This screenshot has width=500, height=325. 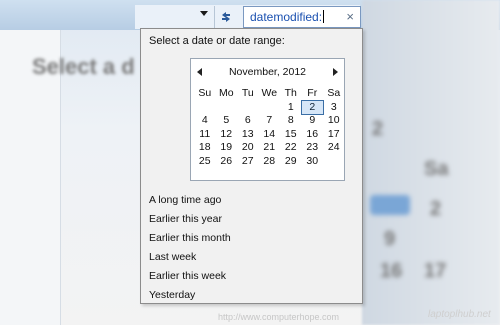 What do you see at coordinates (190, 238) in the screenshot?
I see `date-range-option: Earlier this month` at bounding box center [190, 238].